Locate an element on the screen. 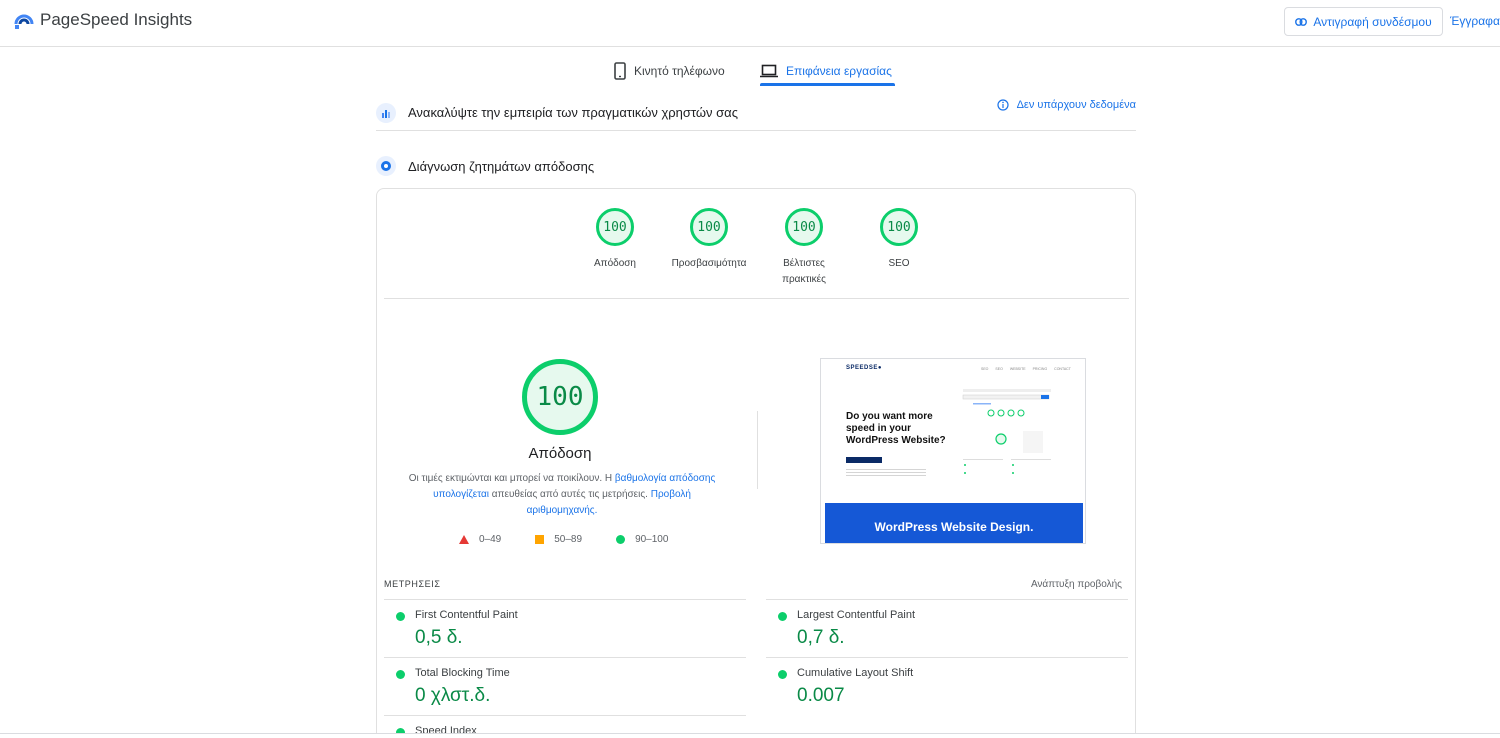  no-data-label: Δεν υπάρχουν δεδομένα is located at coordinates (1076, 105).